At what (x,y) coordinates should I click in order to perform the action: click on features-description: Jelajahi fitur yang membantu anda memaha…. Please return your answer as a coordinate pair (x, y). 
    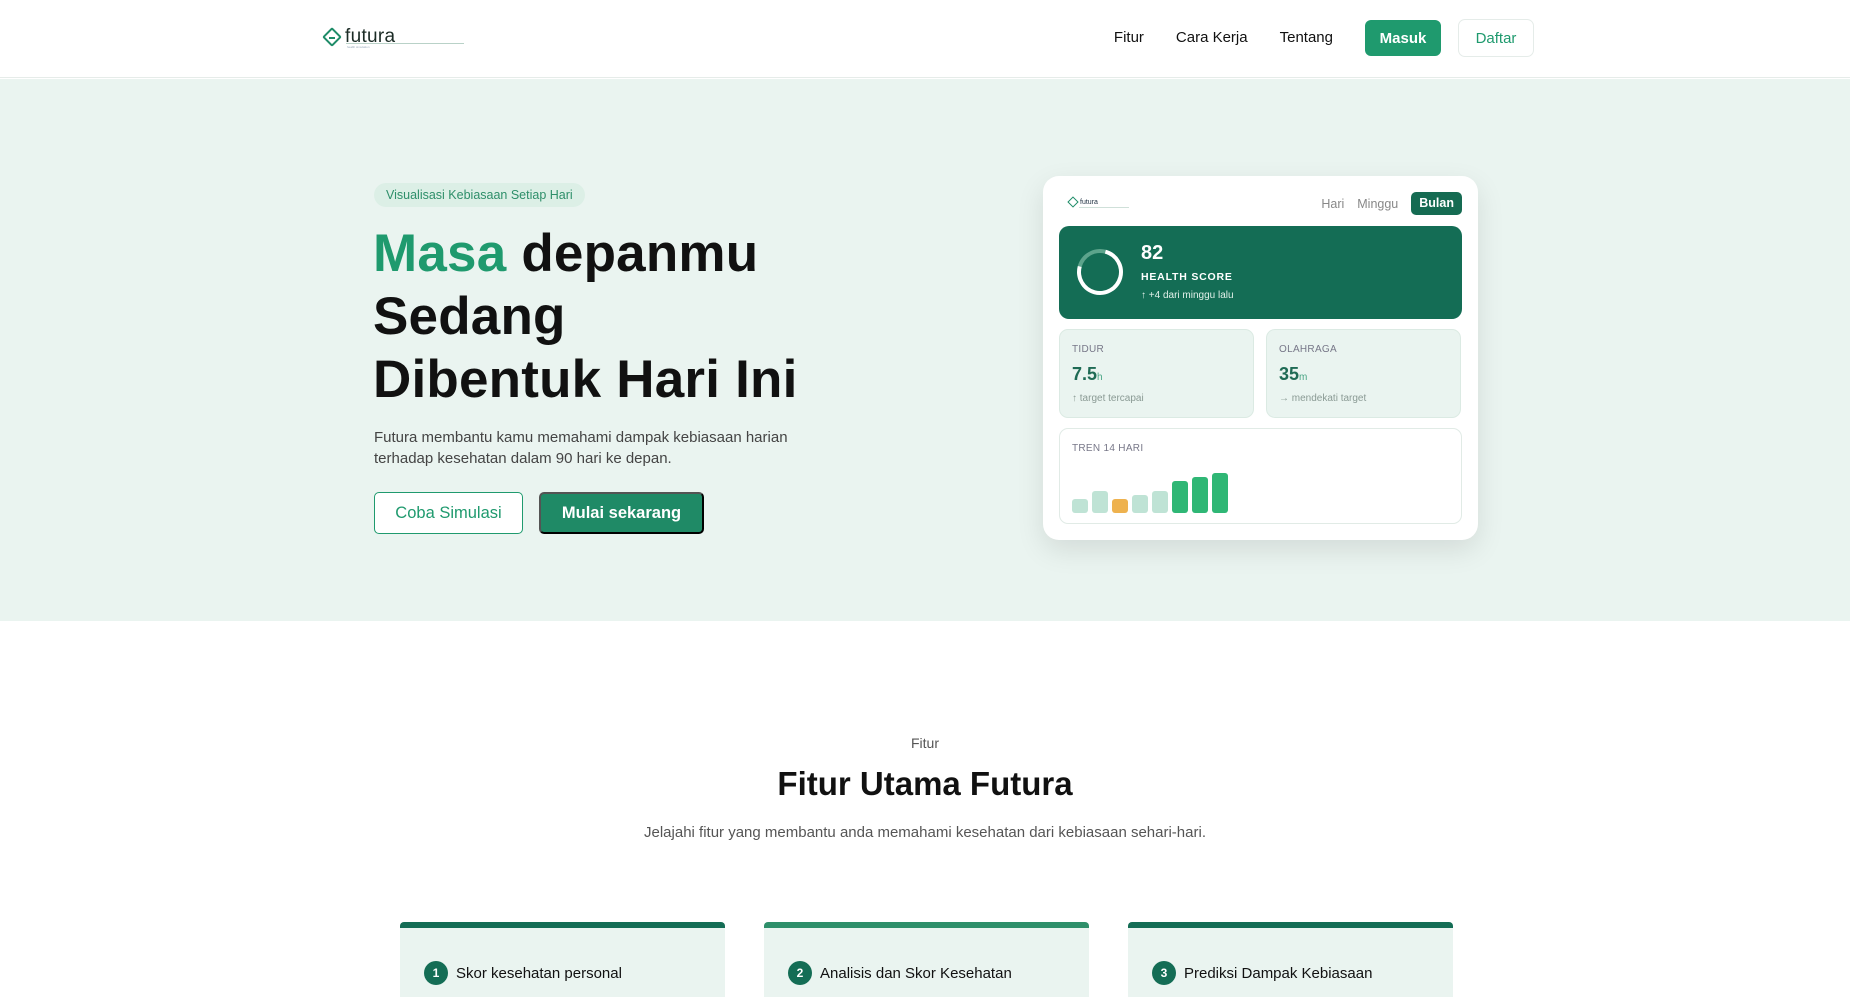
    Looking at the image, I should click on (925, 832).